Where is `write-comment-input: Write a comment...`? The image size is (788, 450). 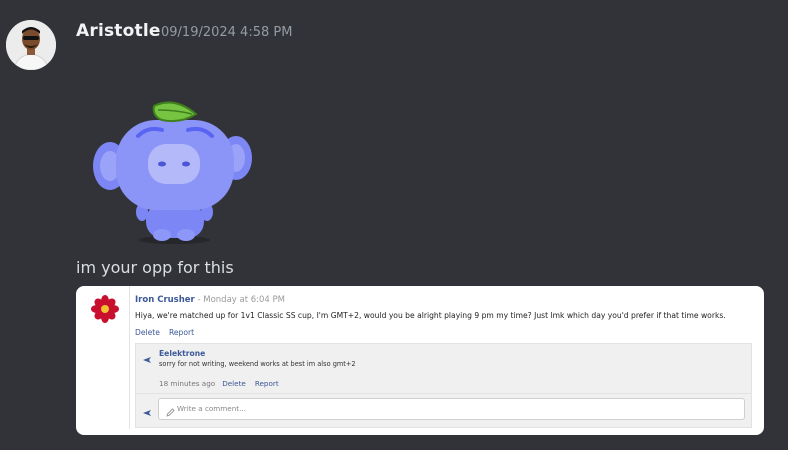
write-comment-input: Write a comment... is located at coordinates (451, 409).